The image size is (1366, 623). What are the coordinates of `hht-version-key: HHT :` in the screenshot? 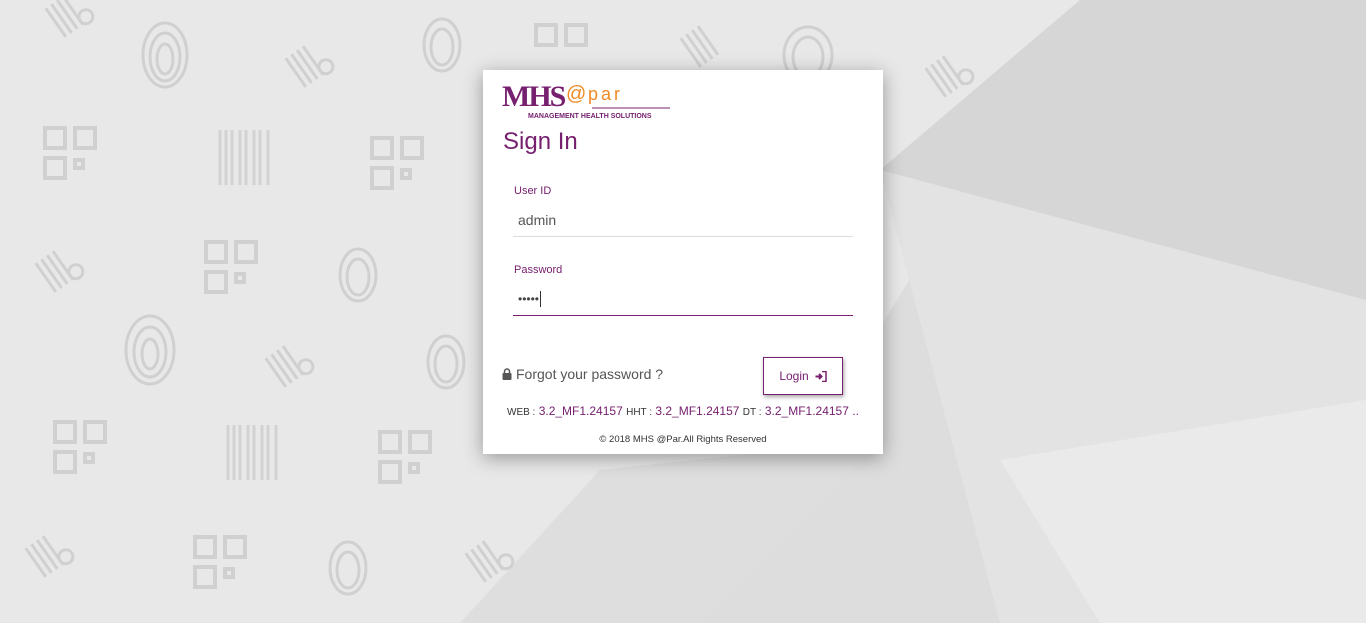 It's located at (639, 412).